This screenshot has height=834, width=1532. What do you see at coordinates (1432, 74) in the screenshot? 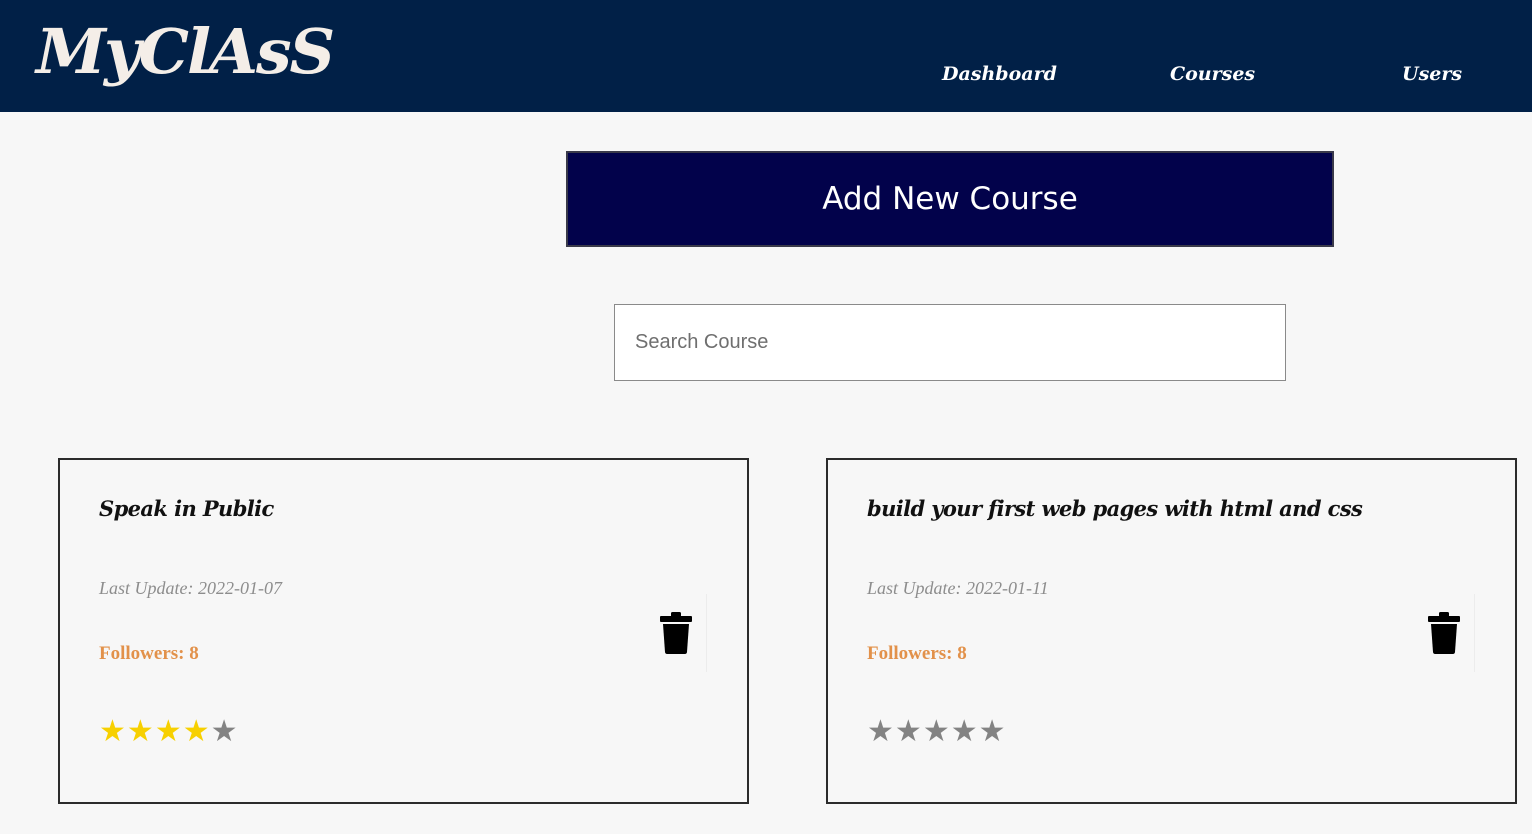
I see `nav-users-link: Users` at bounding box center [1432, 74].